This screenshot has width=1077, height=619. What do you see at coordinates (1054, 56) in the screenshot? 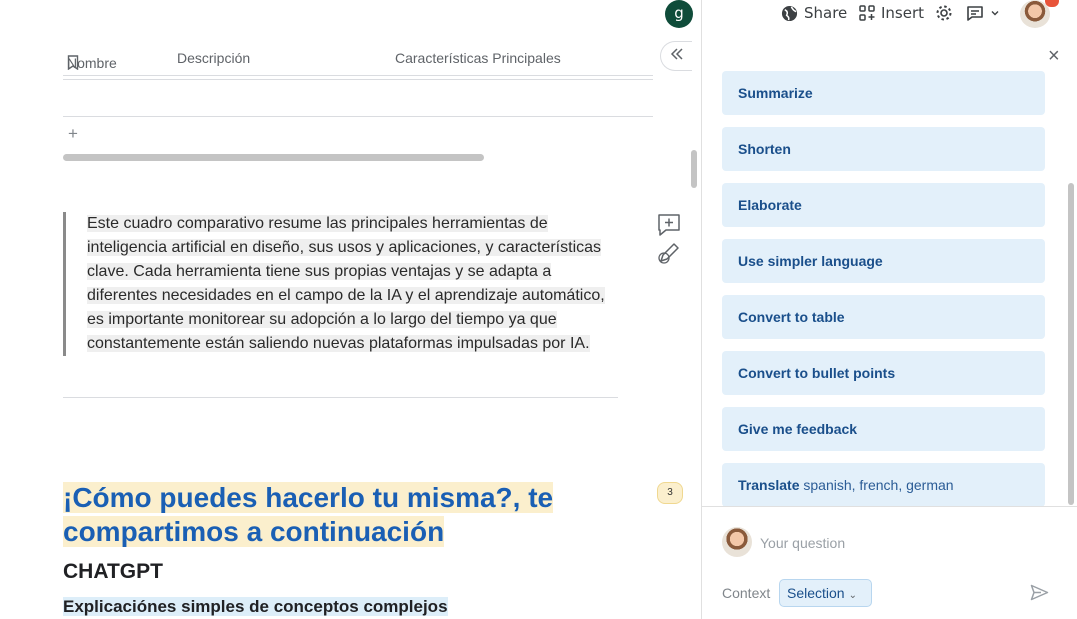
I see `close-icon: ×` at bounding box center [1054, 56].